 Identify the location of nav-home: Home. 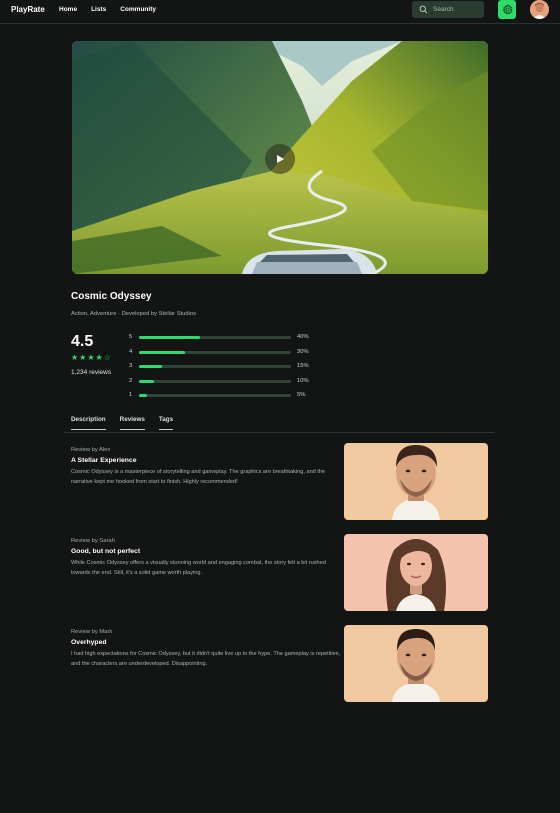
(68, 9).